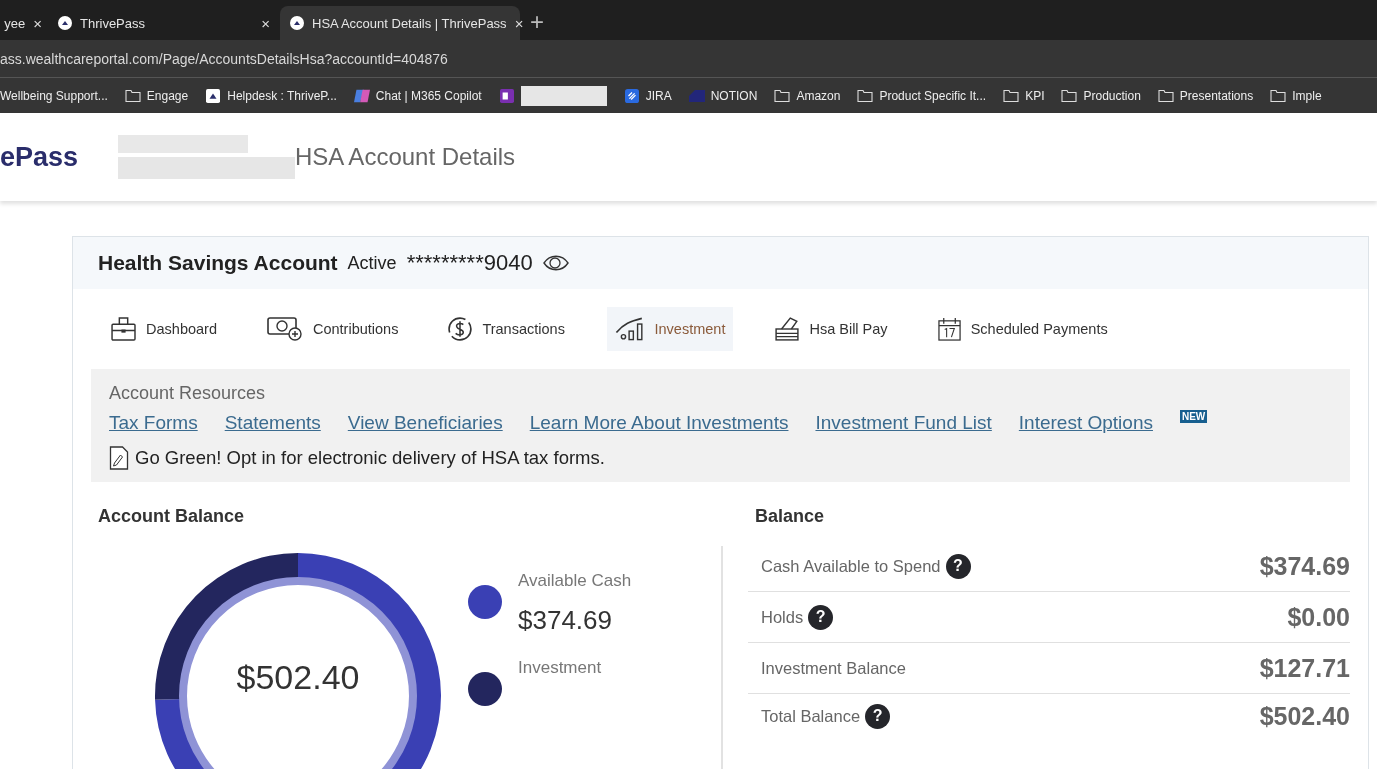 The height and width of the screenshot is (769, 1377). I want to click on bookmark: Presentations, so click(1216, 95).